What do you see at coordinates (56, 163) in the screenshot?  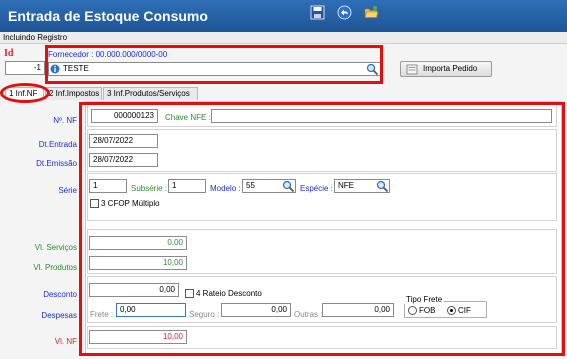 I see `dt-emissao-label: Dt.Emissão` at bounding box center [56, 163].